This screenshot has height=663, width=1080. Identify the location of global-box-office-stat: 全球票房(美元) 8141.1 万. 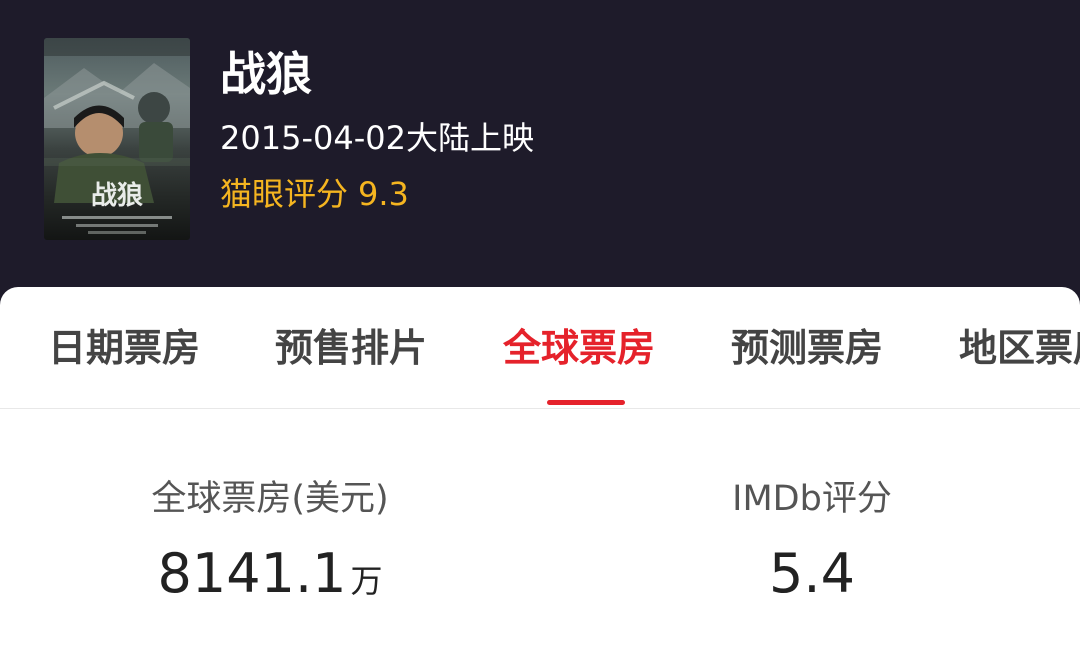
(270, 544).